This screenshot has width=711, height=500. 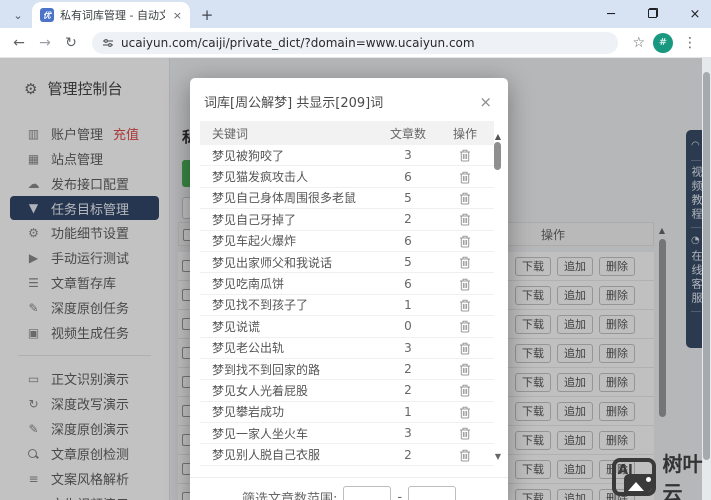 I want to click on filter-row: 筛选文章数范围: -, so click(x=349, y=488).